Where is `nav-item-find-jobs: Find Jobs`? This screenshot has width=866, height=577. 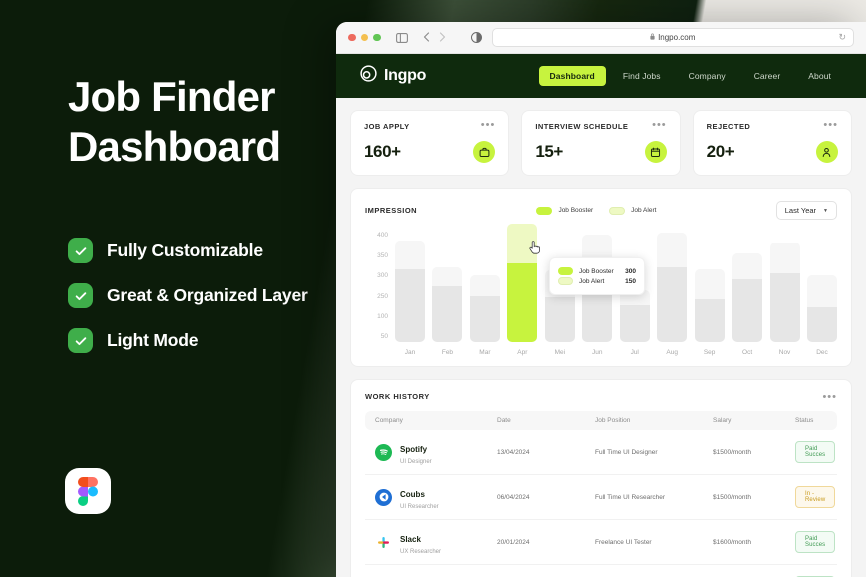
nav-item-find-jobs: Find Jobs is located at coordinates (642, 76).